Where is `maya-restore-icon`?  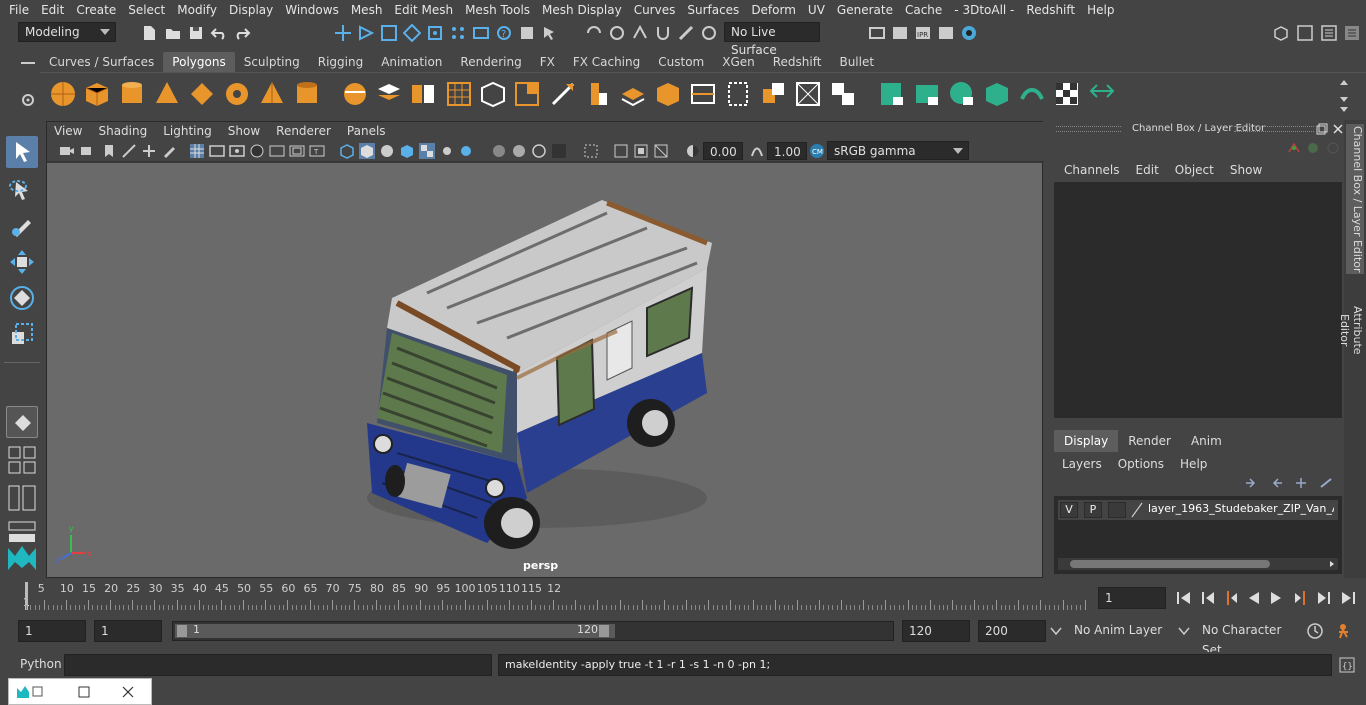 maya-restore-icon is located at coordinates (30, 692).